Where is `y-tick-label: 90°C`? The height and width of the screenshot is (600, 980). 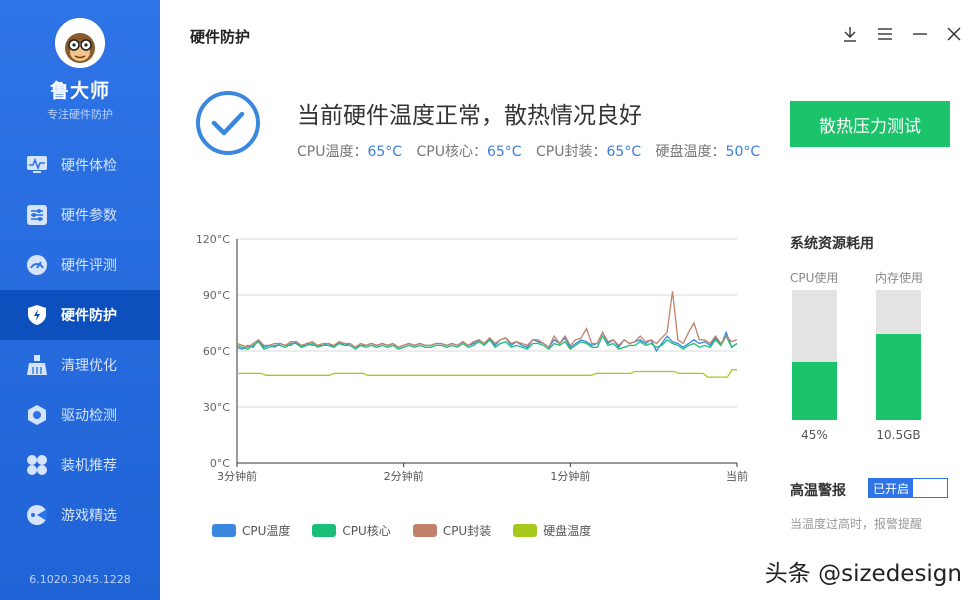 y-tick-label: 90°C is located at coordinates (216, 295).